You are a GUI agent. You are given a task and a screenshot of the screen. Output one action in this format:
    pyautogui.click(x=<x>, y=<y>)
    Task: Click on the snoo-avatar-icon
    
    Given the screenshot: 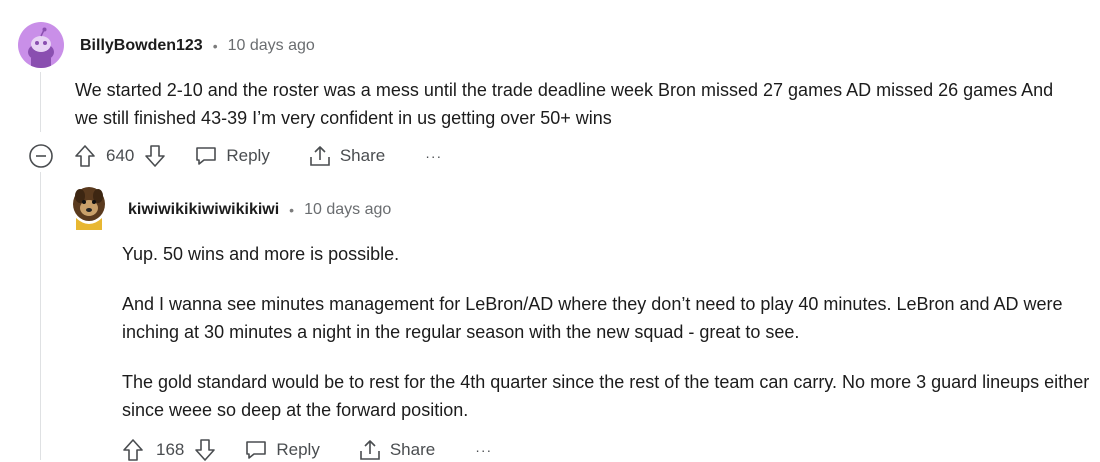 What is the action you would take?
    pyautogui.click(x=41, y=47)
    